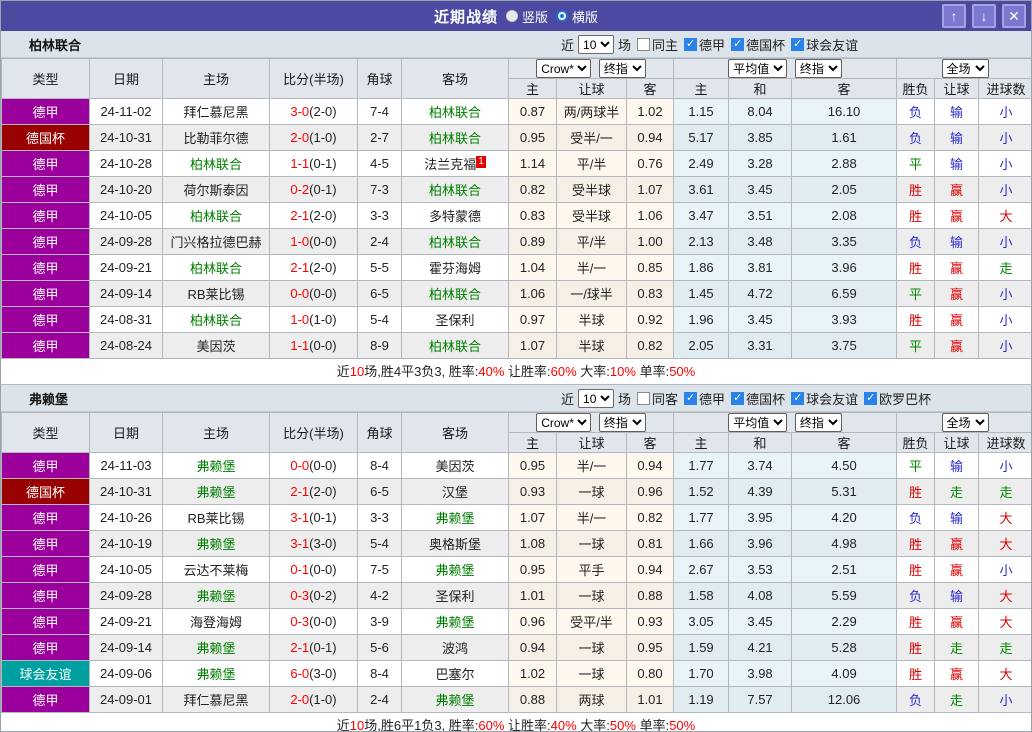  What do you see at coordinates (650, 215) in the screenshot?
I see `odds-away: 1.06` at bounding box center [650, 215].